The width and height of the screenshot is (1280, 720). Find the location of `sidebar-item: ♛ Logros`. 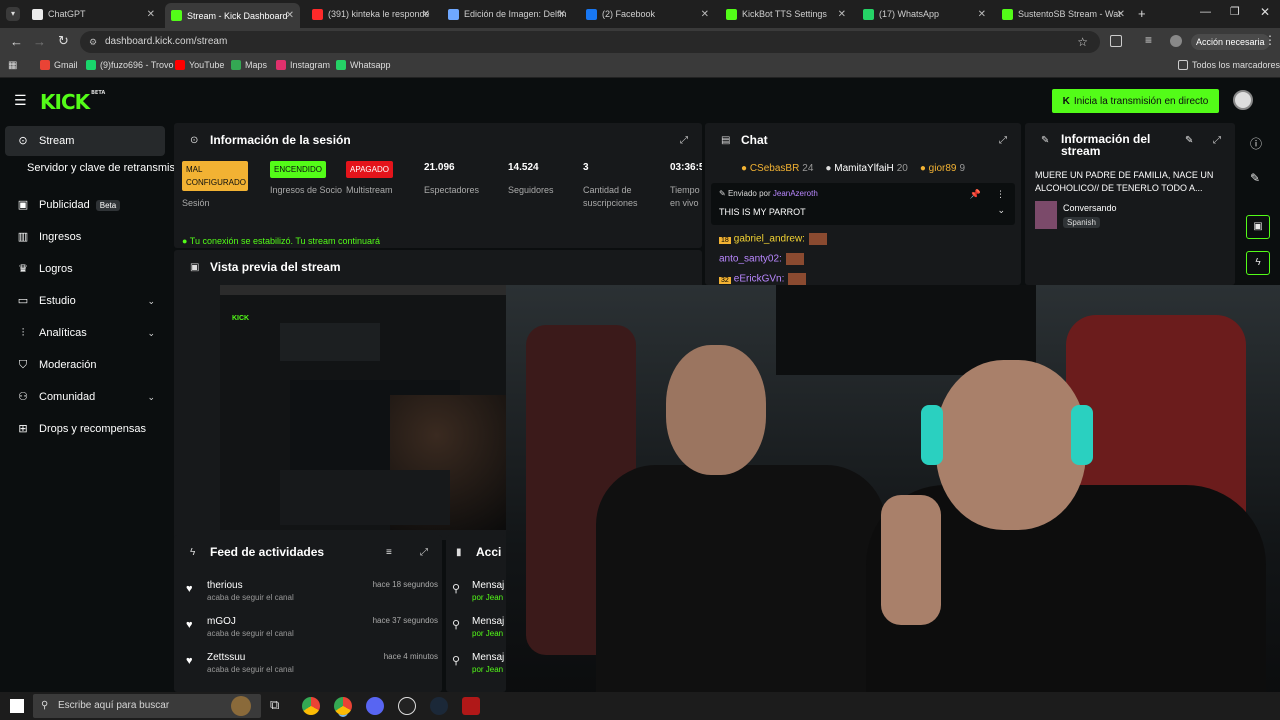

sidebar-item: ♛ Logros is located at coordinates (85, 269).